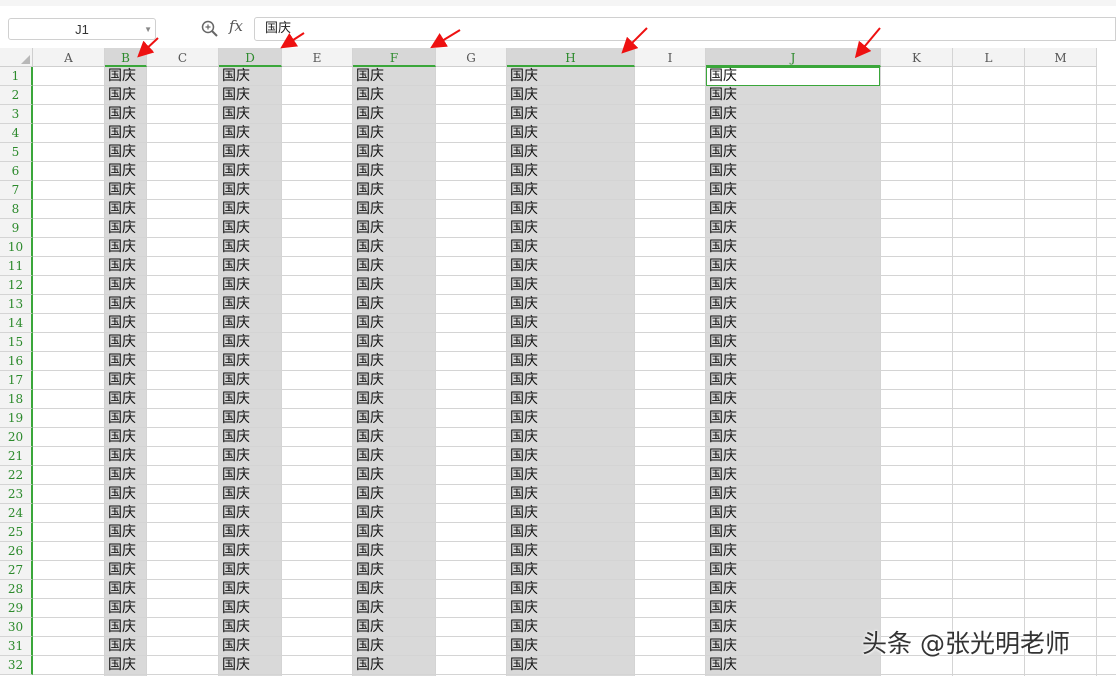 Image resolution: width=1116 pixels, height=676 pixels. Describe the element at coordinates (16, 76) in the screenshot. I see `row-header-1: 1` at that location.